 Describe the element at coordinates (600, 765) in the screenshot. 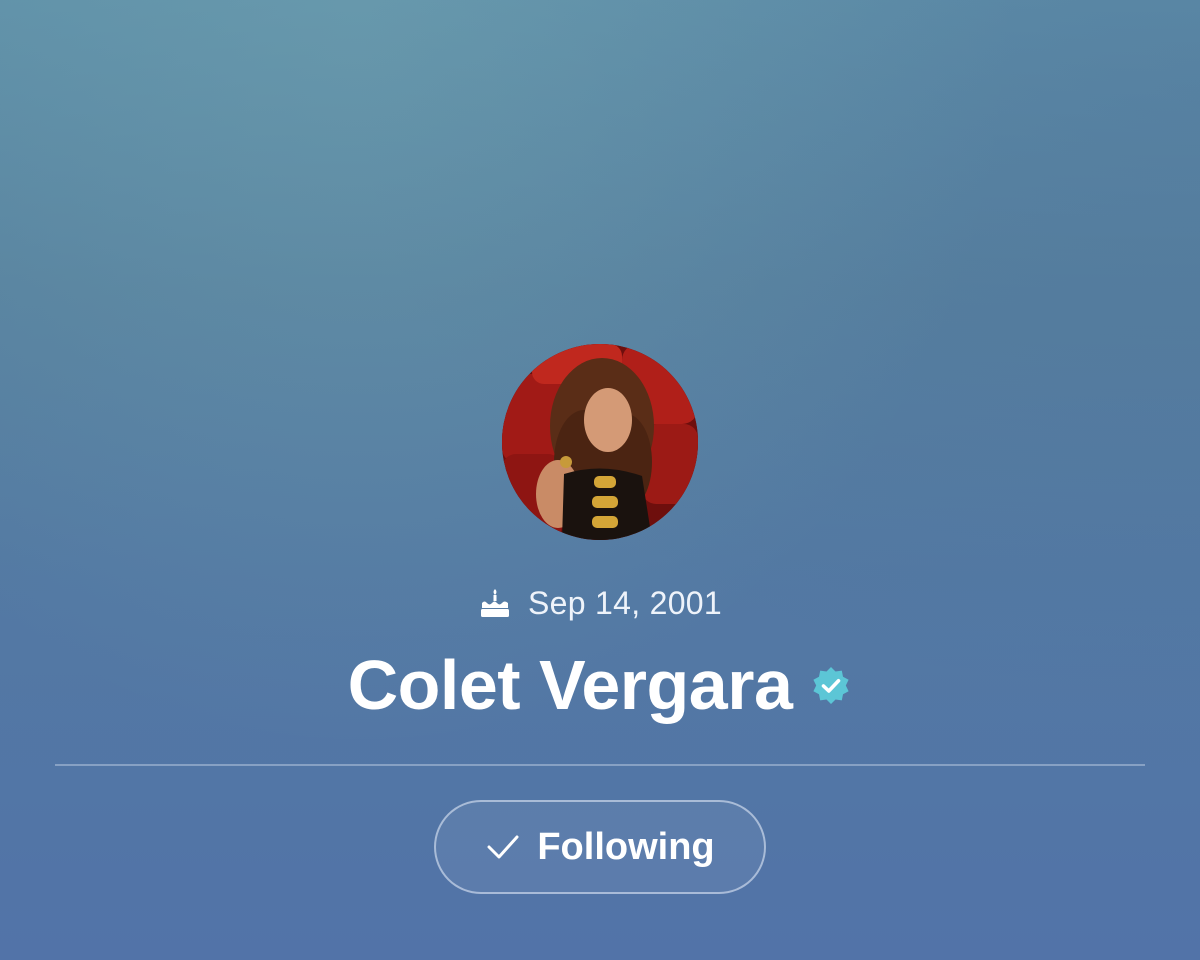

I see `divider` at that location.